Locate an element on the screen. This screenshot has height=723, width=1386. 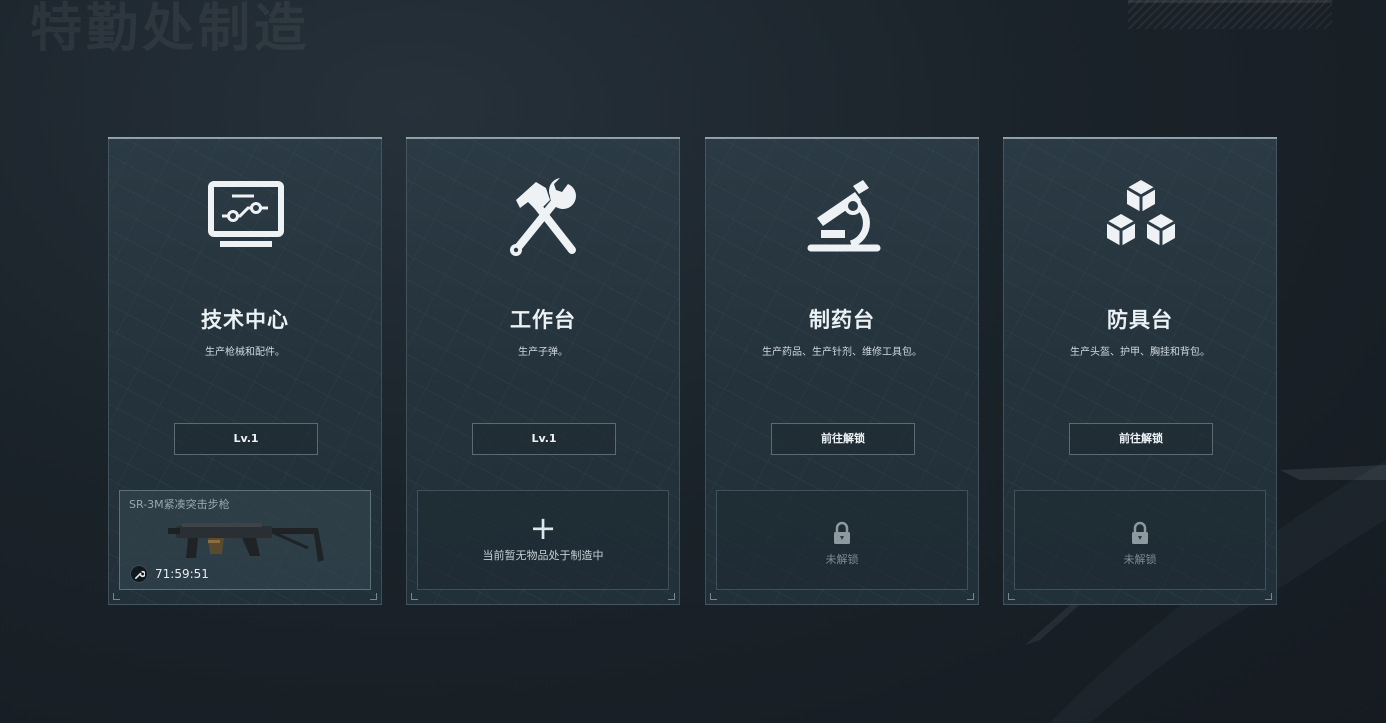
workstation-card-pharmacy: 制药台 生产药品、生产针剂、维修工具包。 前往解锁 未解锁 is located at coordinates (842, 371).